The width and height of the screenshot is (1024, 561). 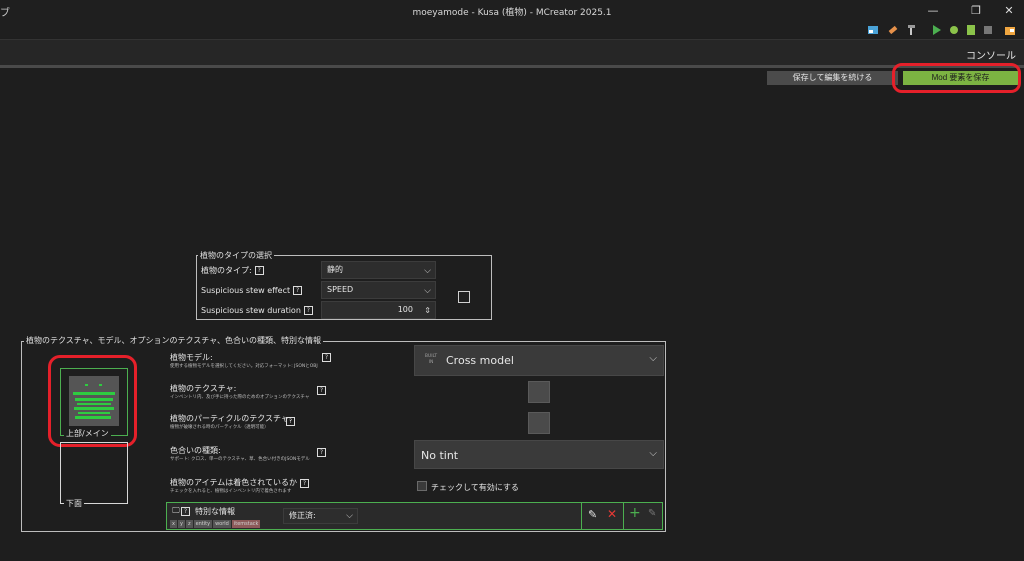 I want to click on dependency-tag: itemstack, so click(x=246, y=524).